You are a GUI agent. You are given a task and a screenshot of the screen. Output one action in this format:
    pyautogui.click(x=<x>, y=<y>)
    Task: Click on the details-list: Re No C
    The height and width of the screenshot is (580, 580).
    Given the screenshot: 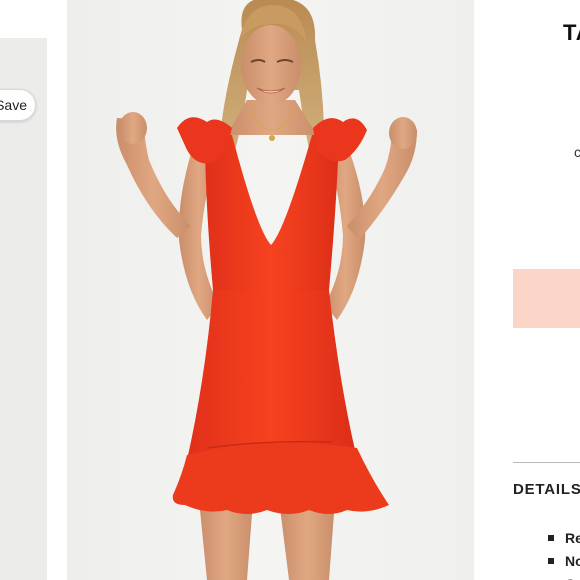 What is the action you would take?
    pyautogui.click(x=564, y=554)
    